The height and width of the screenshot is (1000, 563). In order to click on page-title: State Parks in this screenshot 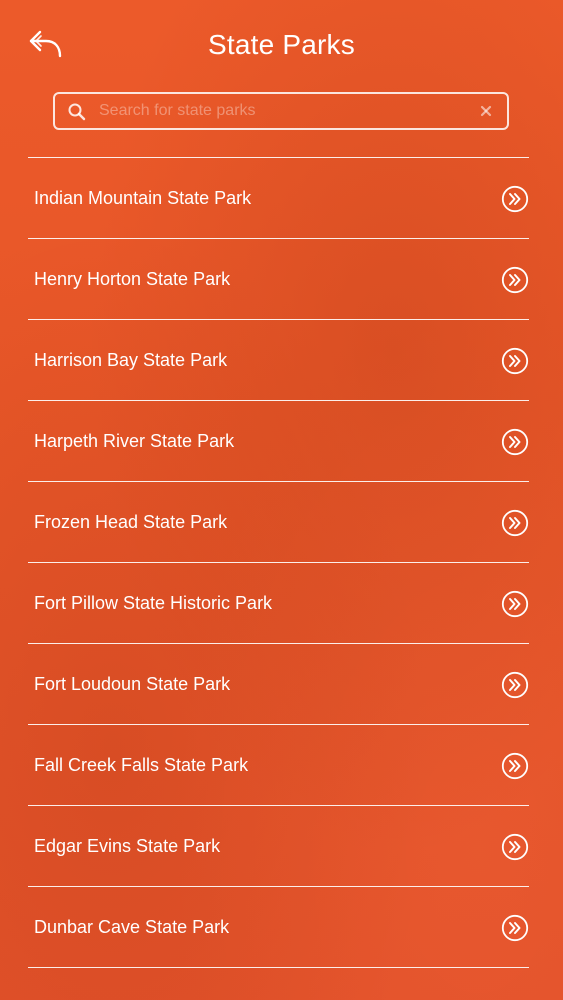, I will do `click(281, 44)`.